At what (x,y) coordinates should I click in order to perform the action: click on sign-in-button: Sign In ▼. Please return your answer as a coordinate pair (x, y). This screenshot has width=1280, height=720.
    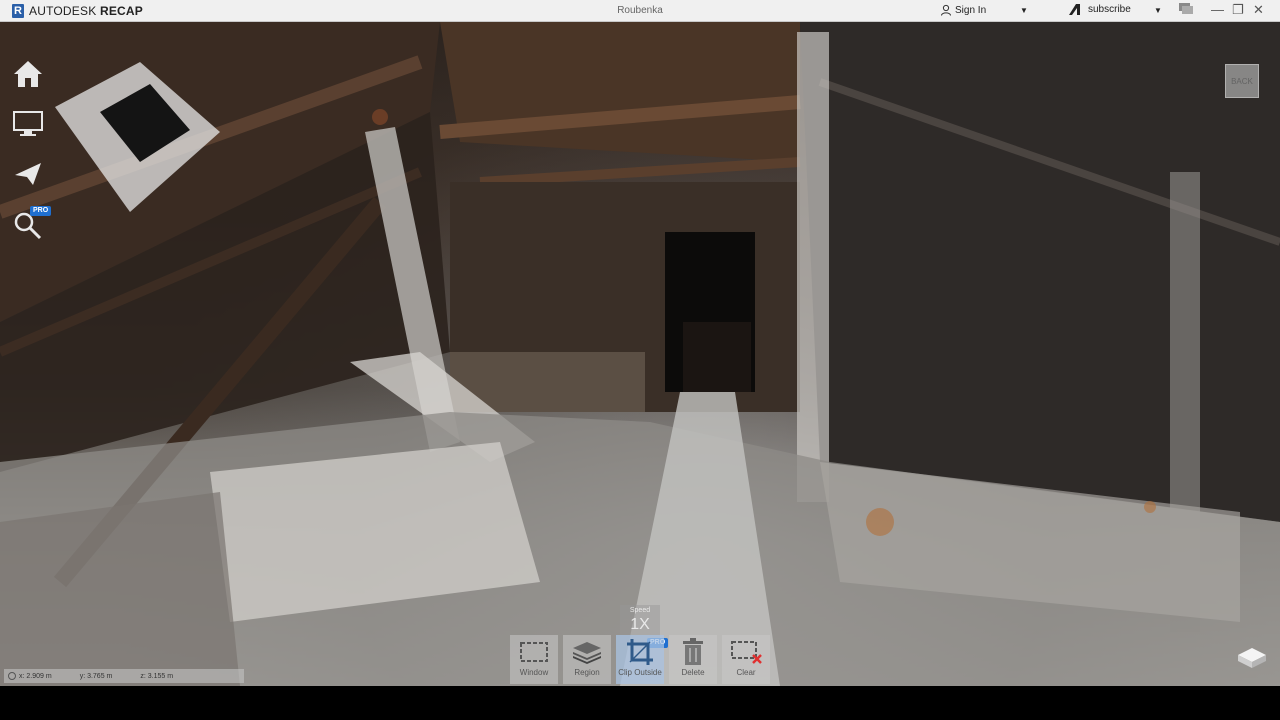
    Looking at the image, I should click on (984, 10).